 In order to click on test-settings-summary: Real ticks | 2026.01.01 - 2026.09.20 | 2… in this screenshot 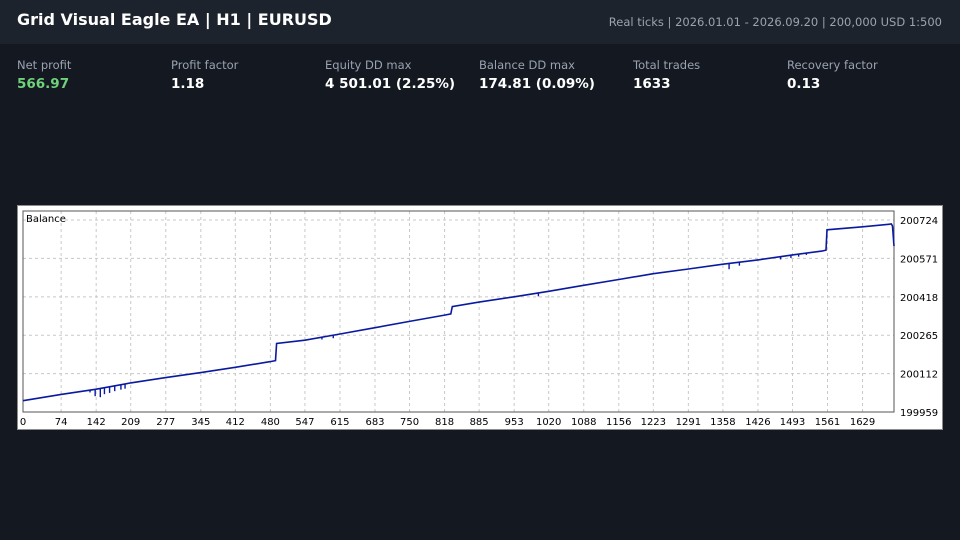, I will do `click(775, 22)`.